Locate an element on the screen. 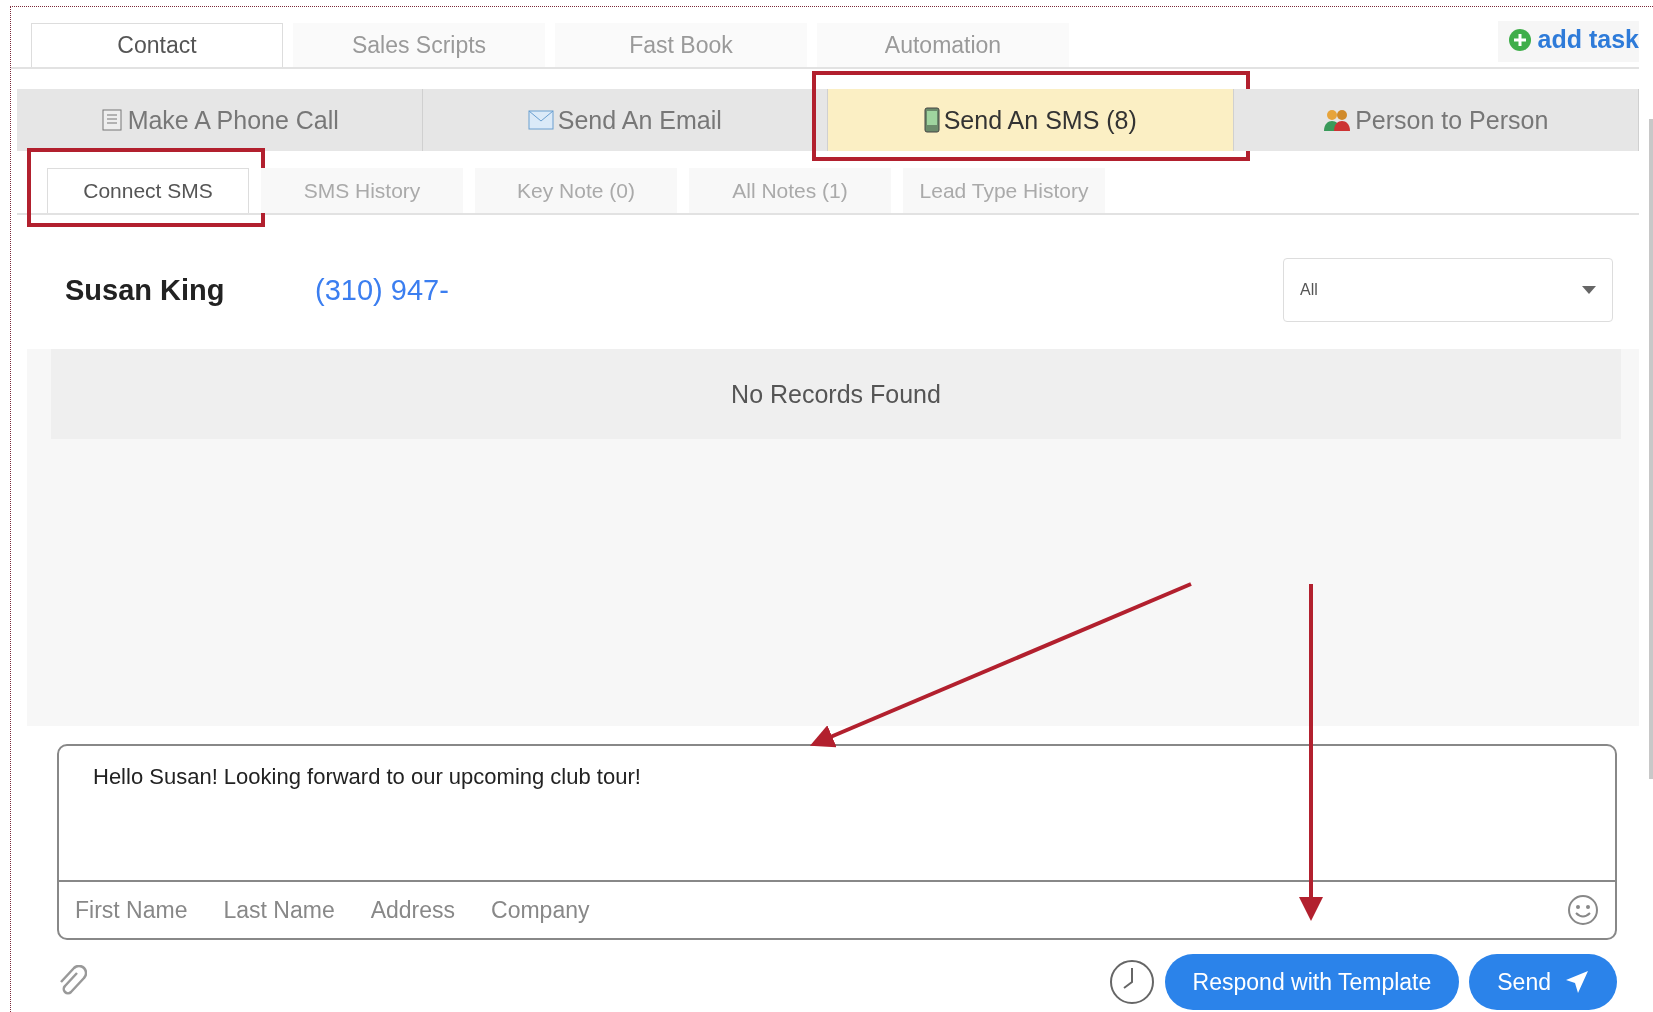 Image resolution: width=1653 pixels, height=1012 pixels. phone-number: (310) 947- is located at coordinates (382, 290).